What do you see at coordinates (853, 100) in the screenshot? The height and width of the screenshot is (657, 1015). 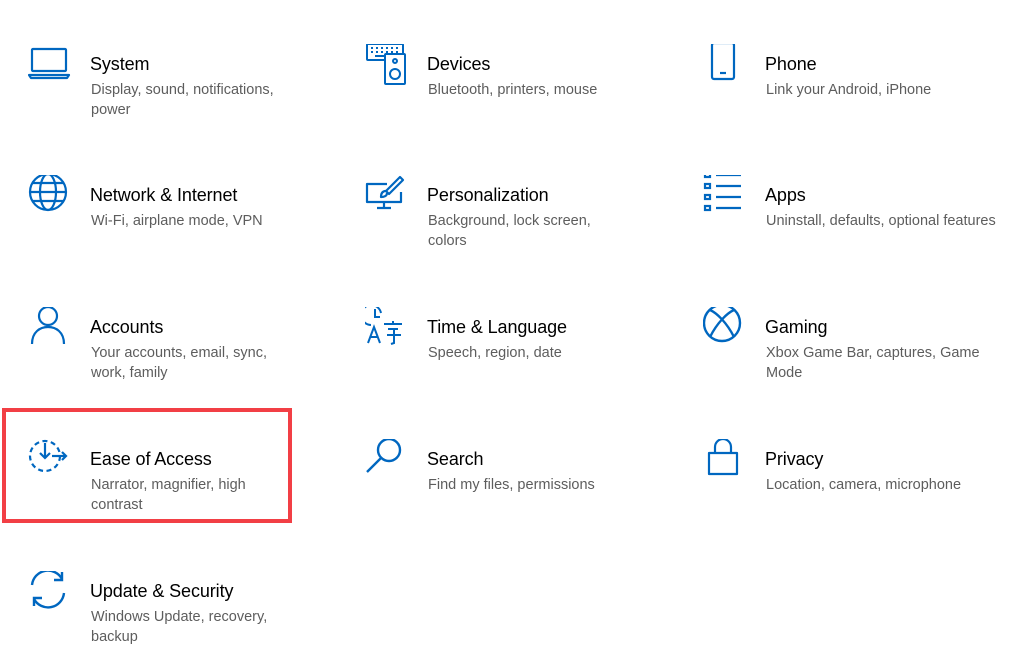 I see `tile-phone: Phone Link your Android, iPhone` at bounding box center [853, 100].